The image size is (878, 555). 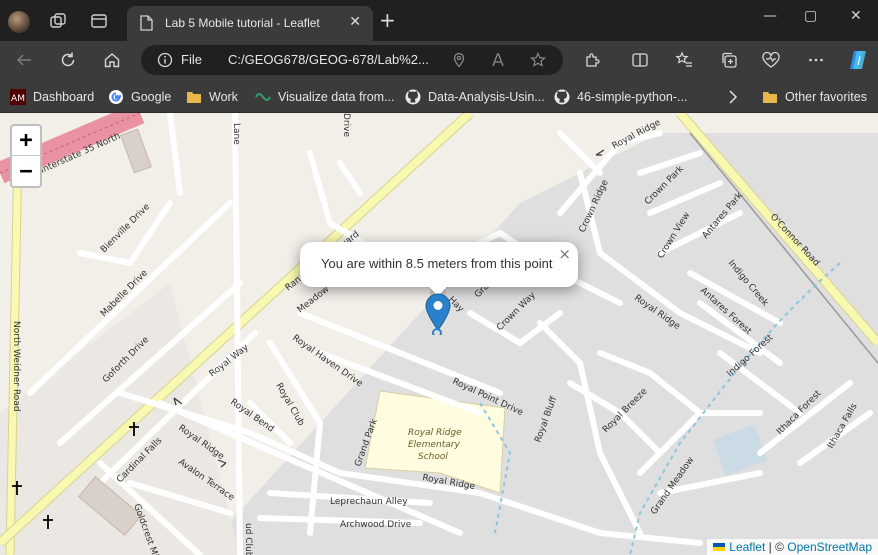 I want to click on home-icon, so click(x=112, y=60).